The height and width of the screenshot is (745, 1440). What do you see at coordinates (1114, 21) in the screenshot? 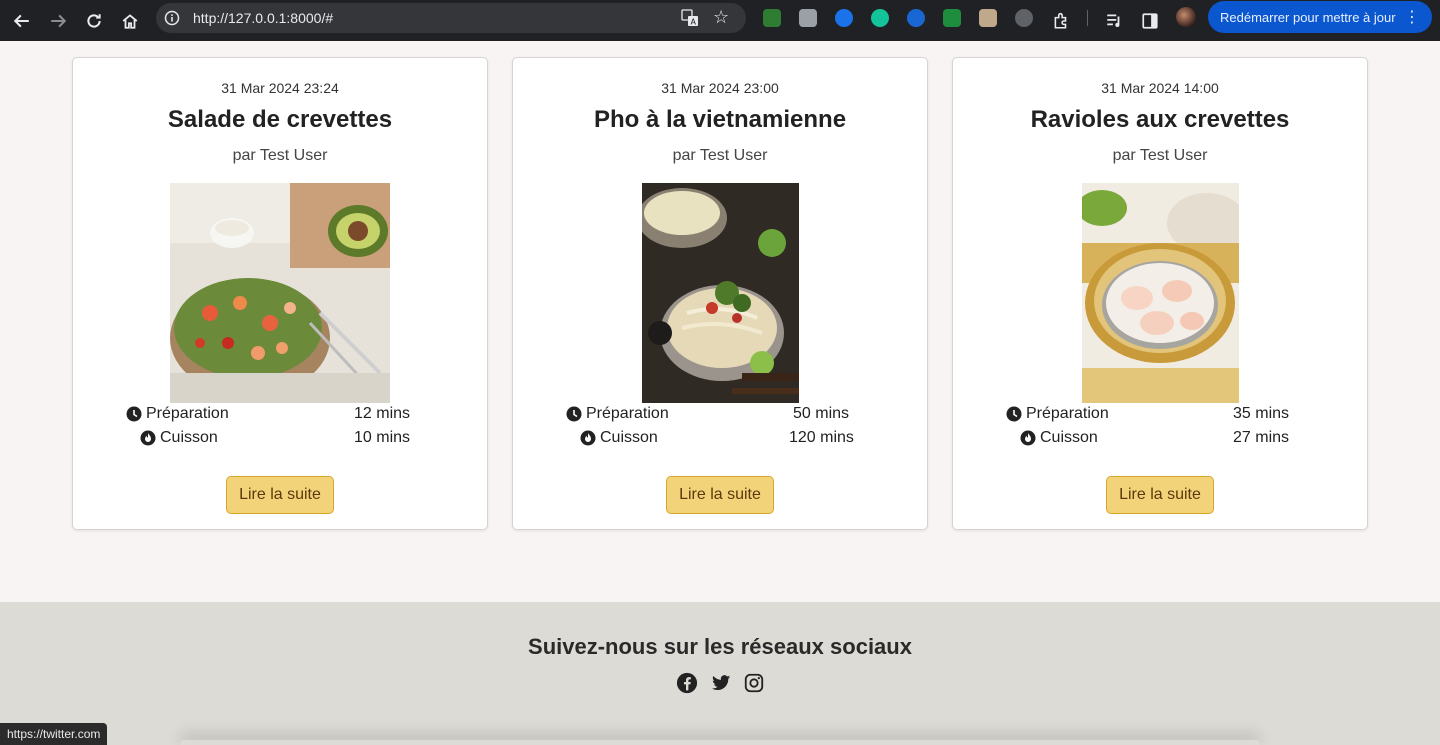
I see `media-control-icon` at bounding box center [1114, 21].